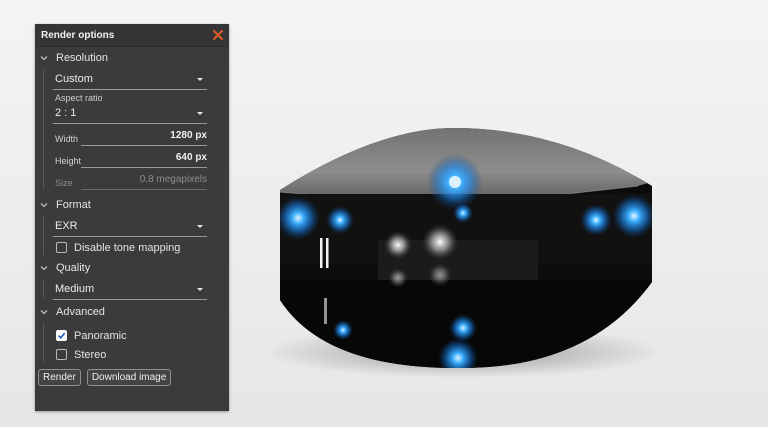 Image resolution: width=768 pixels, height=427 pixels. I want to click on panoramic-label: Panoramic, so click(100, 335).